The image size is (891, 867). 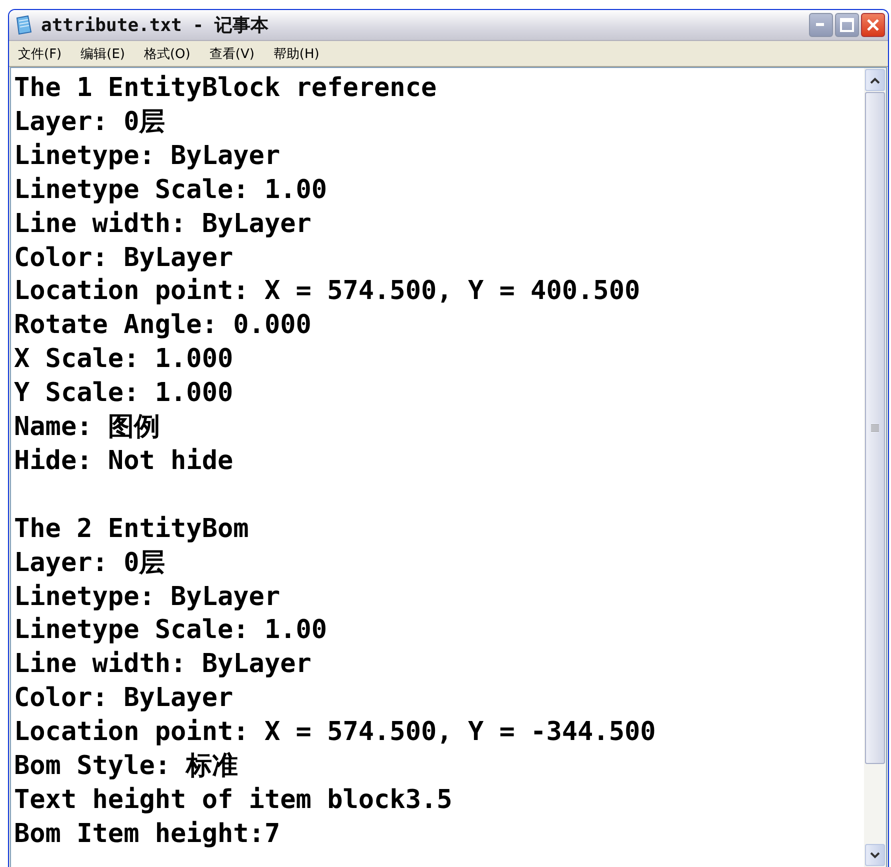 I want to click on scroll-up-button, so click(x=875, y=80).